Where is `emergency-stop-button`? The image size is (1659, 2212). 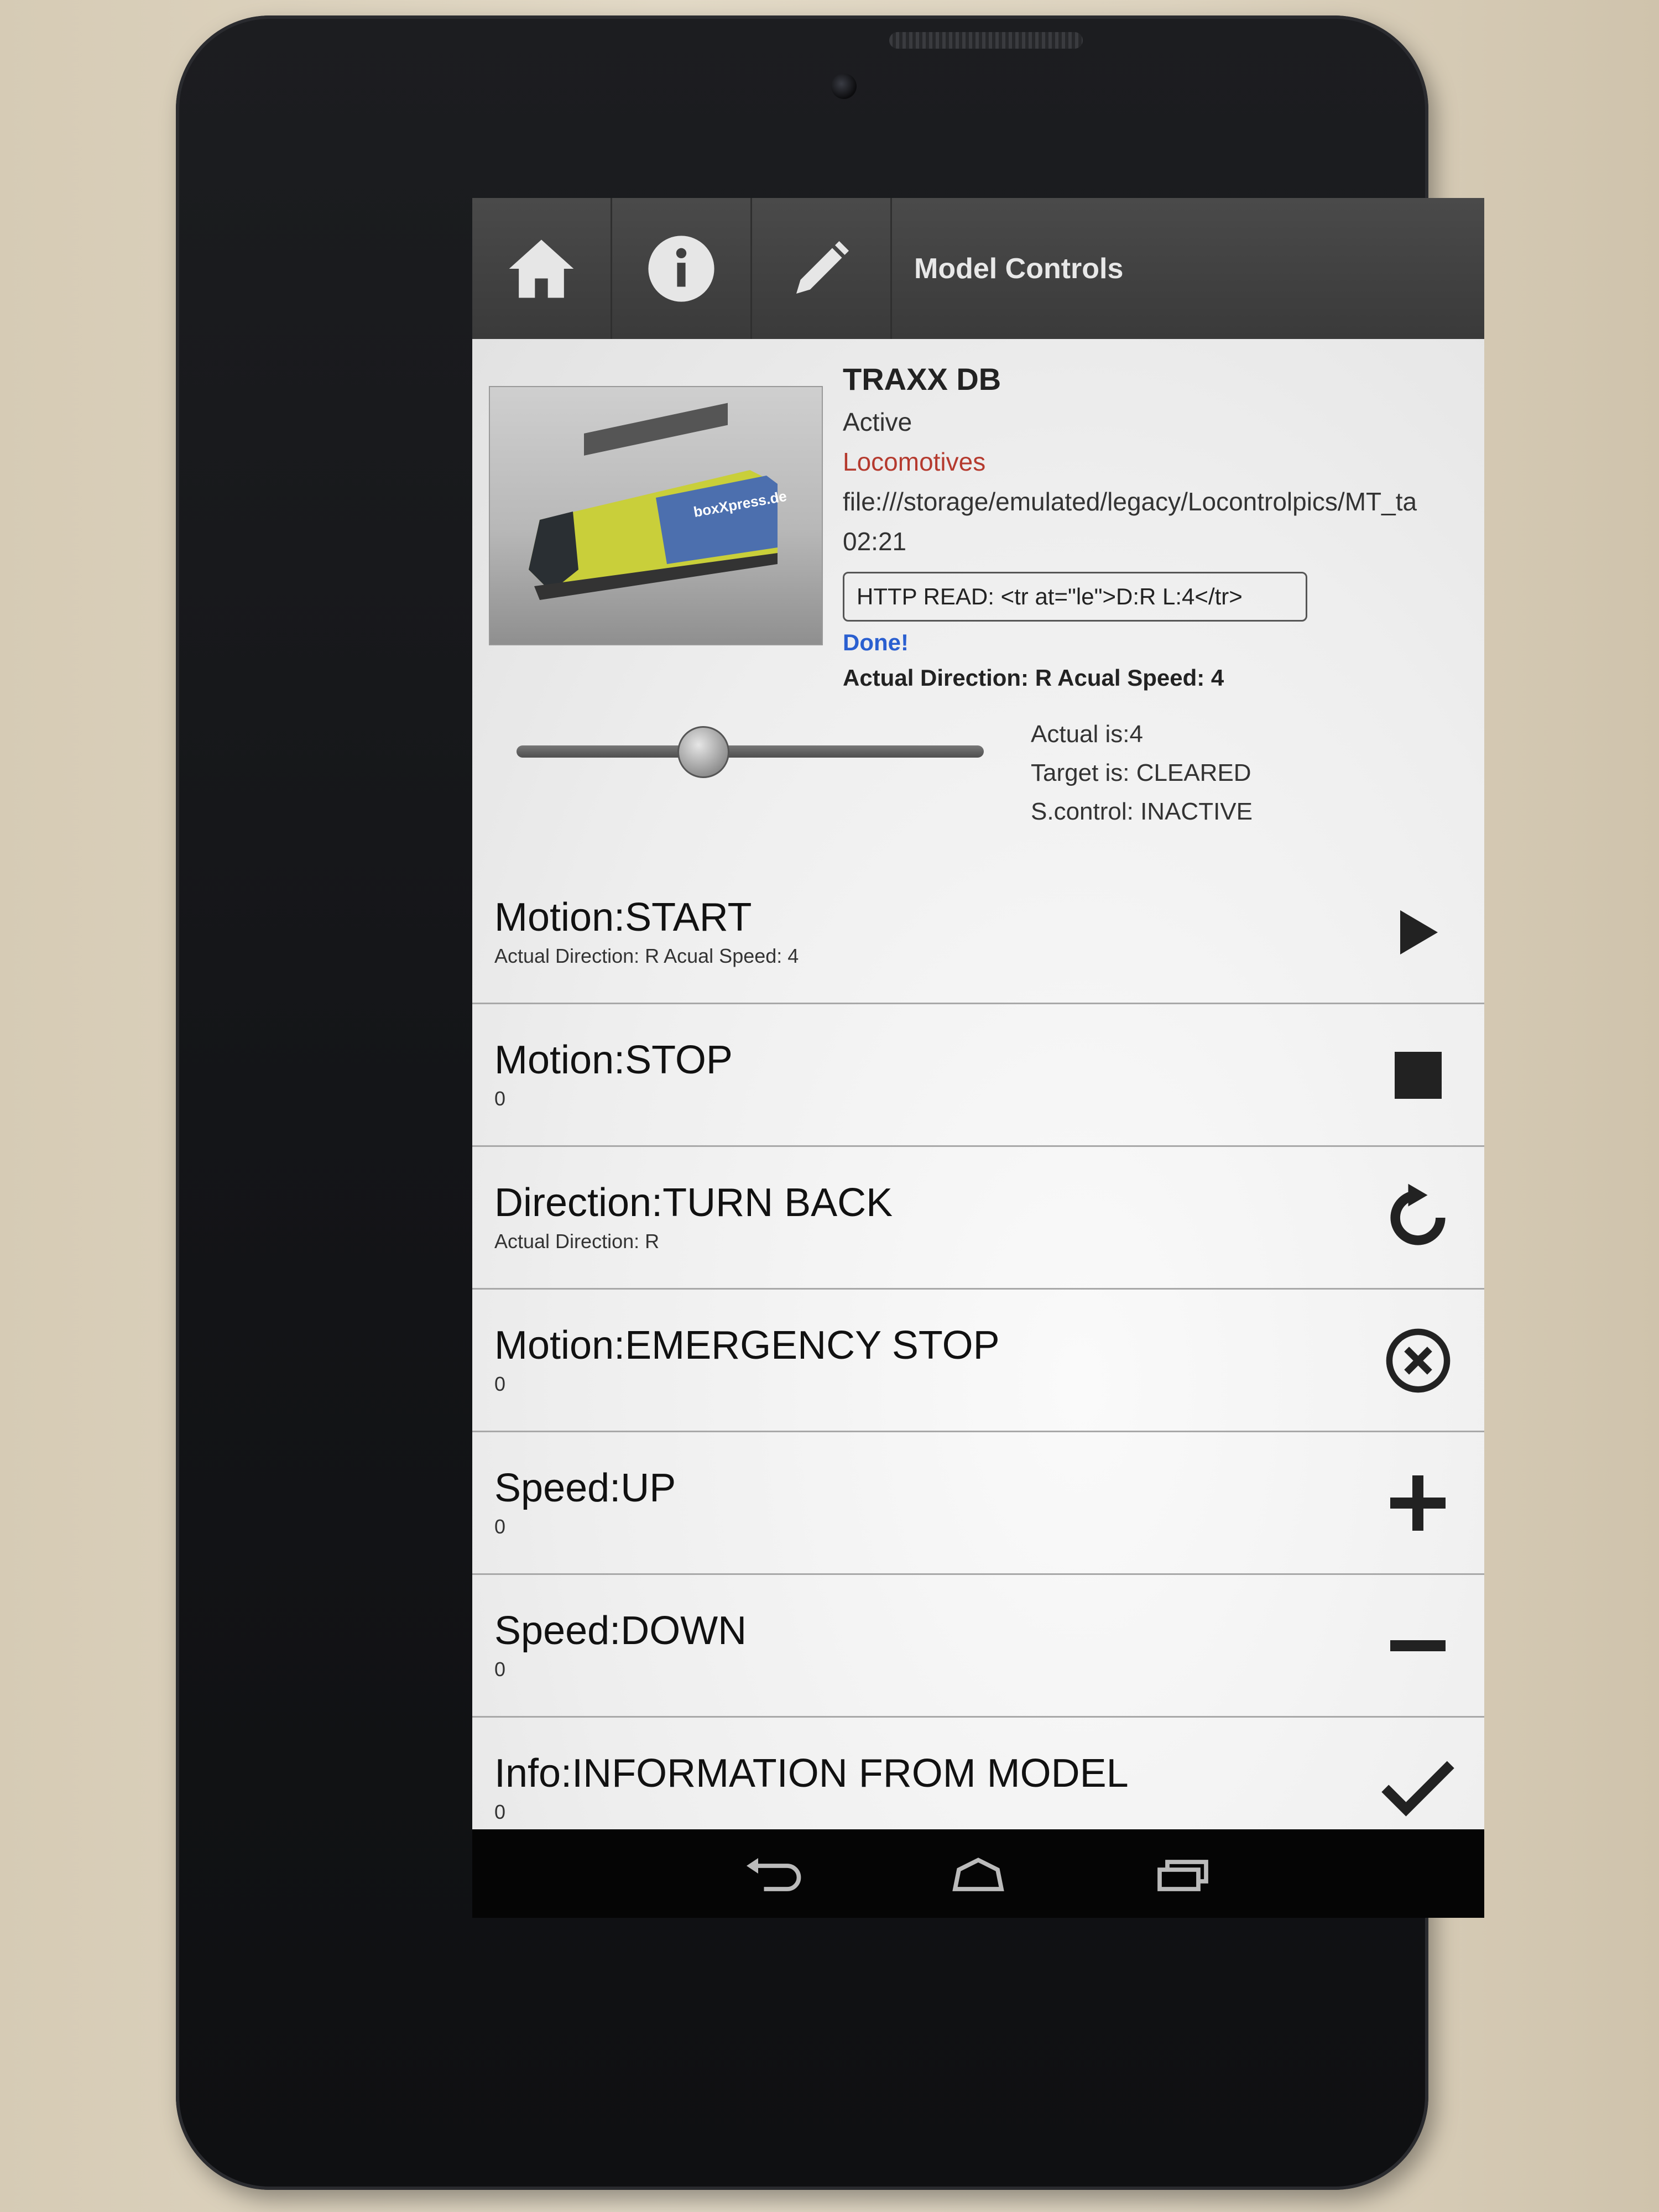 emergency-stop-button is located at coordinates (1418, 1361).